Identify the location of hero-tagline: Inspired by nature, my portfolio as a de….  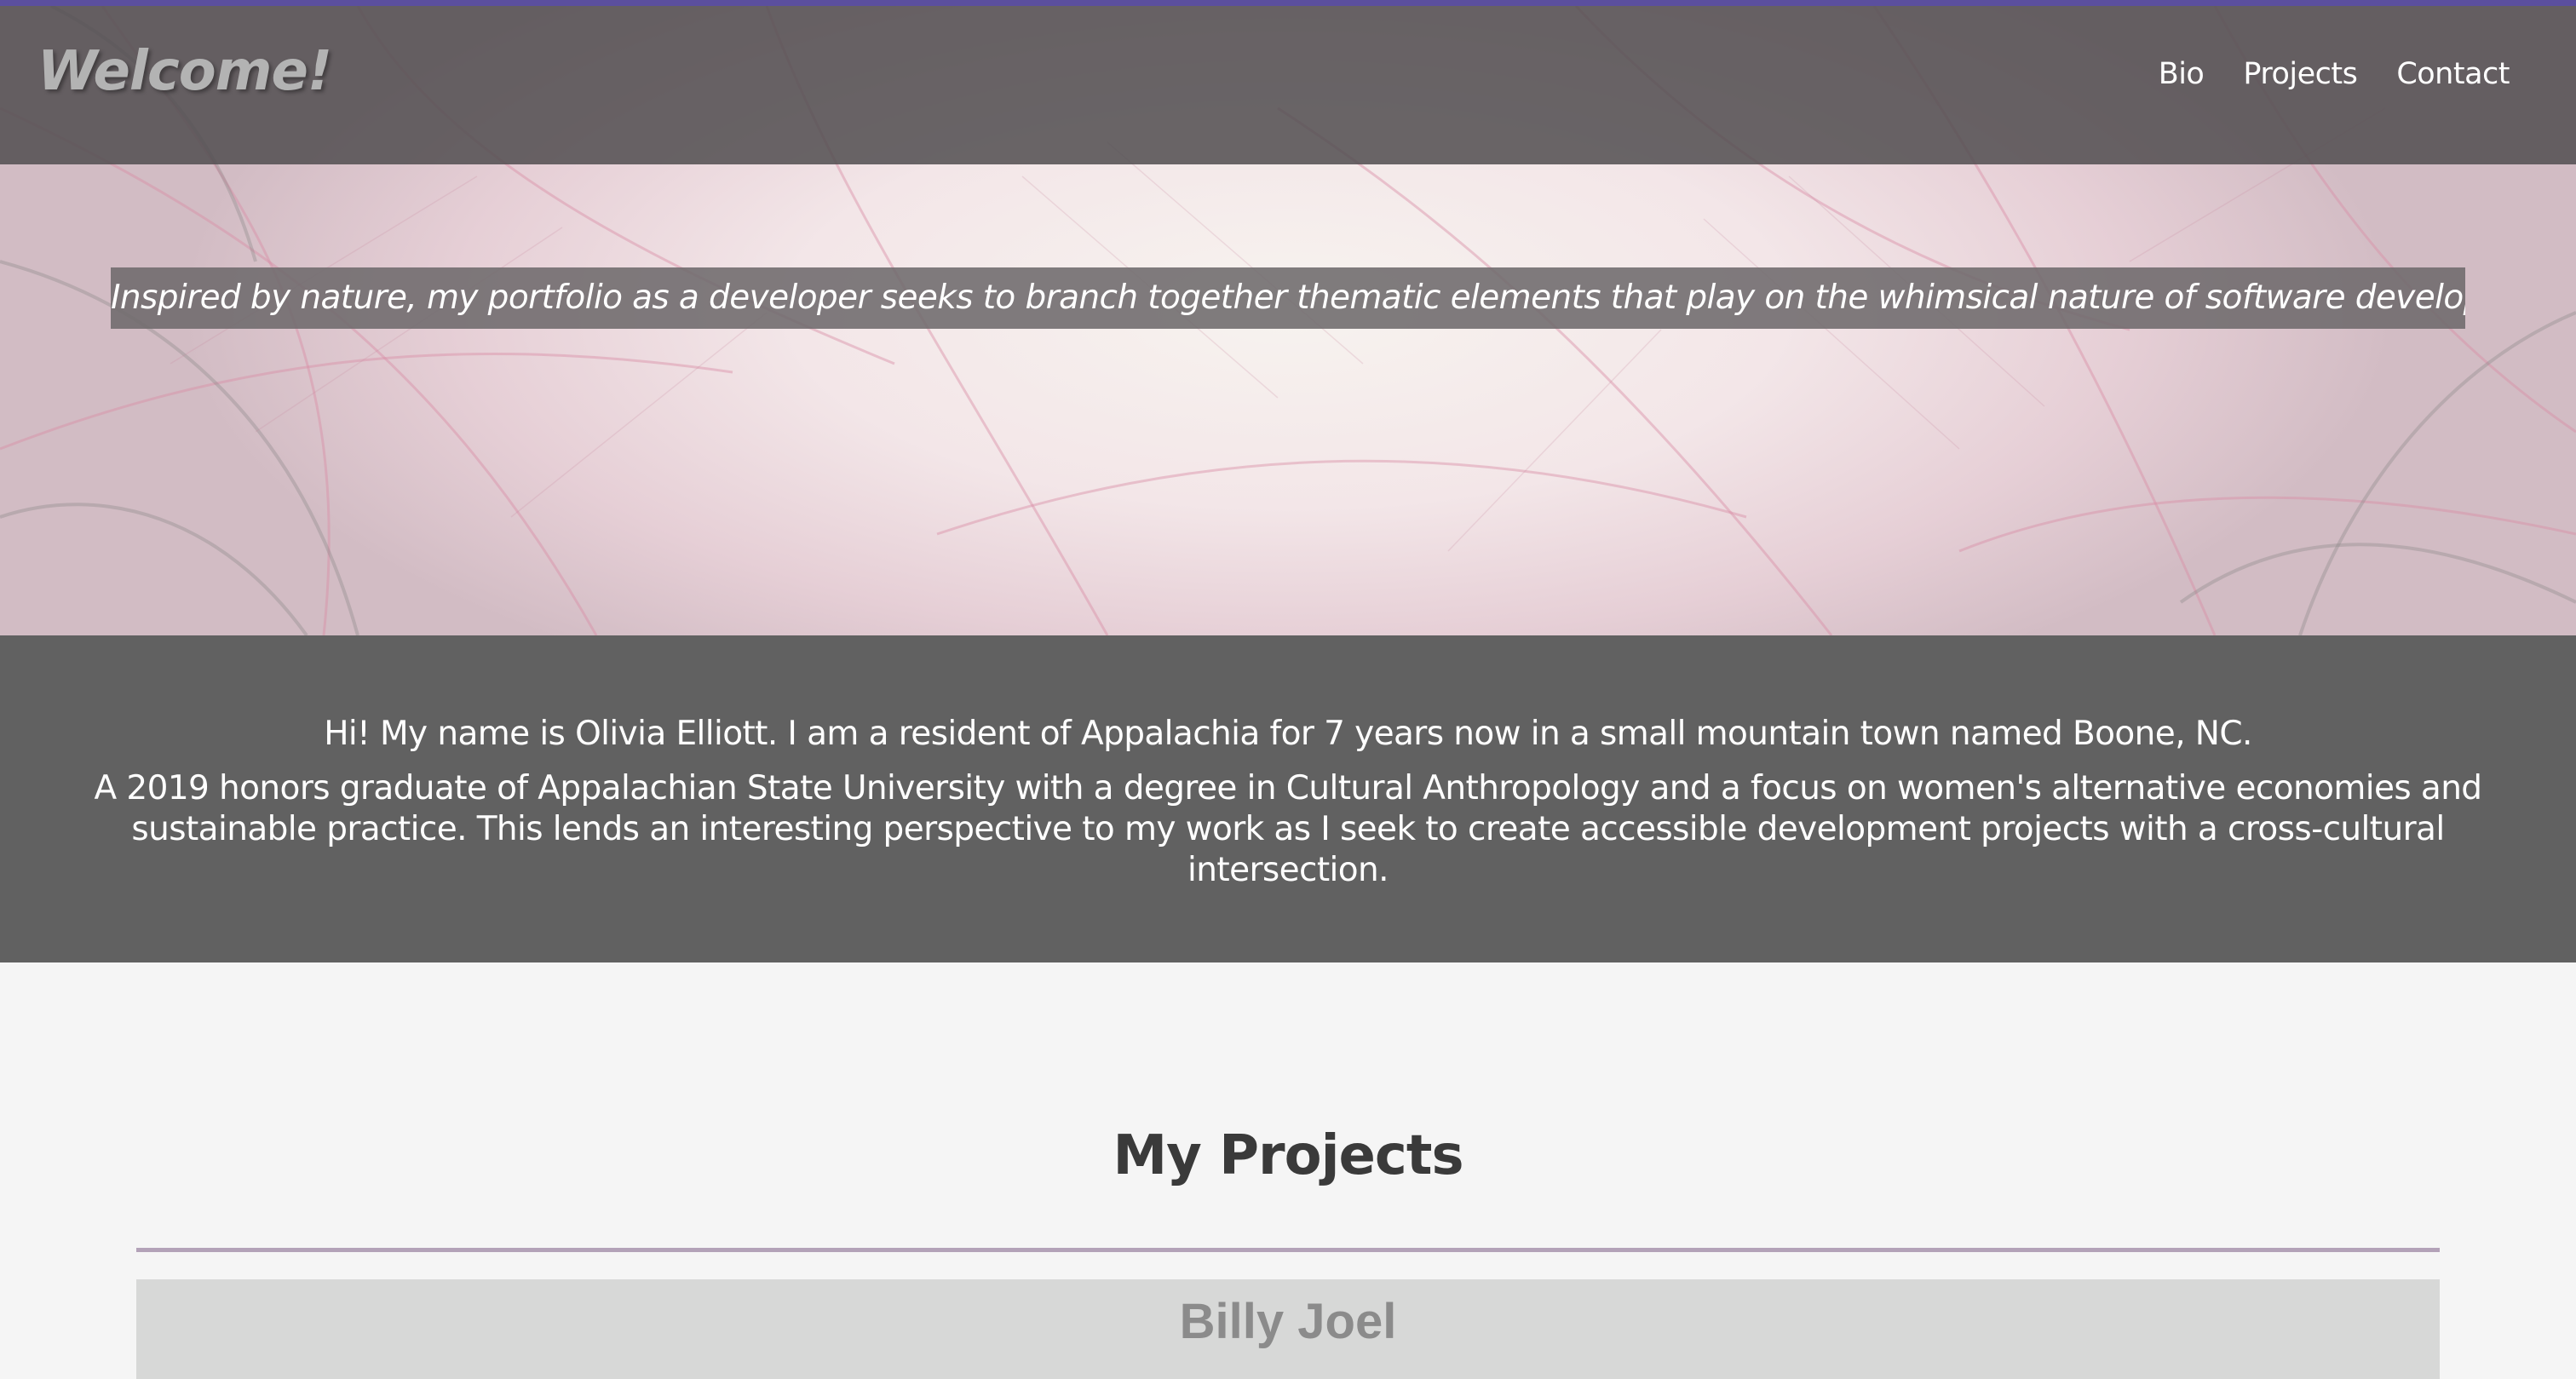
(1288, 298).